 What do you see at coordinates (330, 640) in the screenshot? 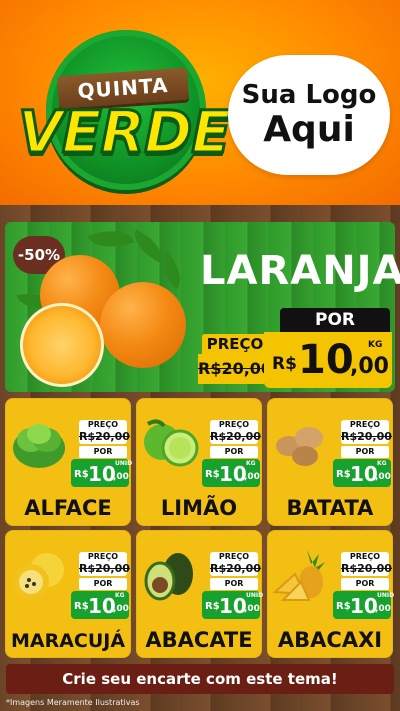
I see `product-name: ABACAXI` at bounding box center [330, 640].